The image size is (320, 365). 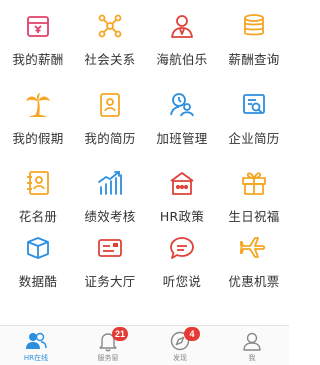 What do you see at coordinates (38, 105) in the screenshot?
I see `palm-tree-icon` at bounding box center [38, 105].